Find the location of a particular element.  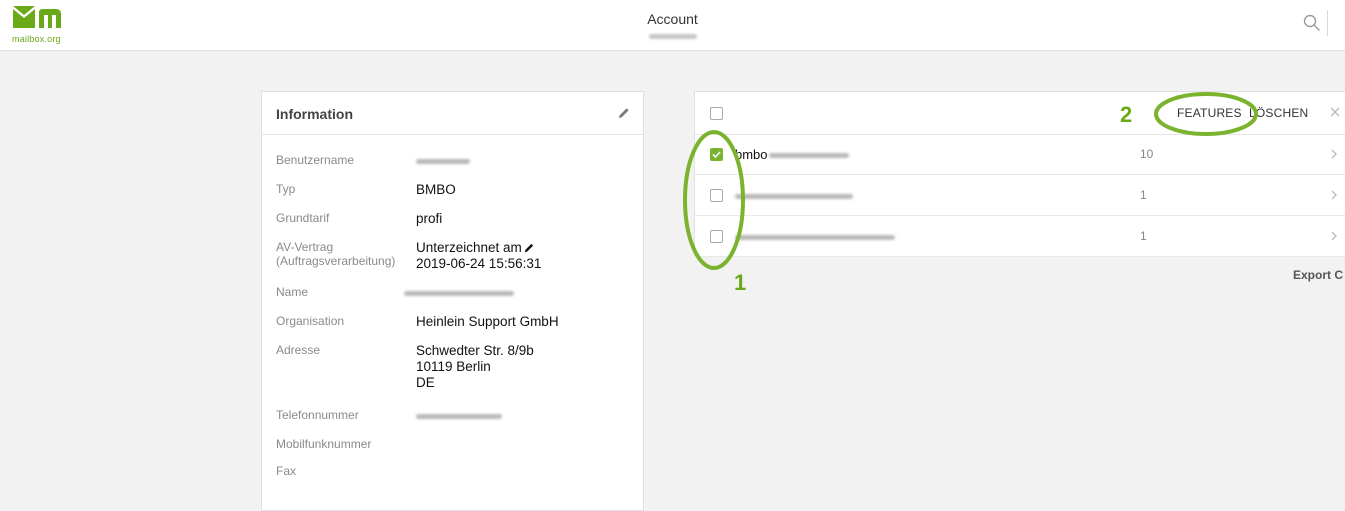

annotation-overlay is located at coordinates (970, 181).